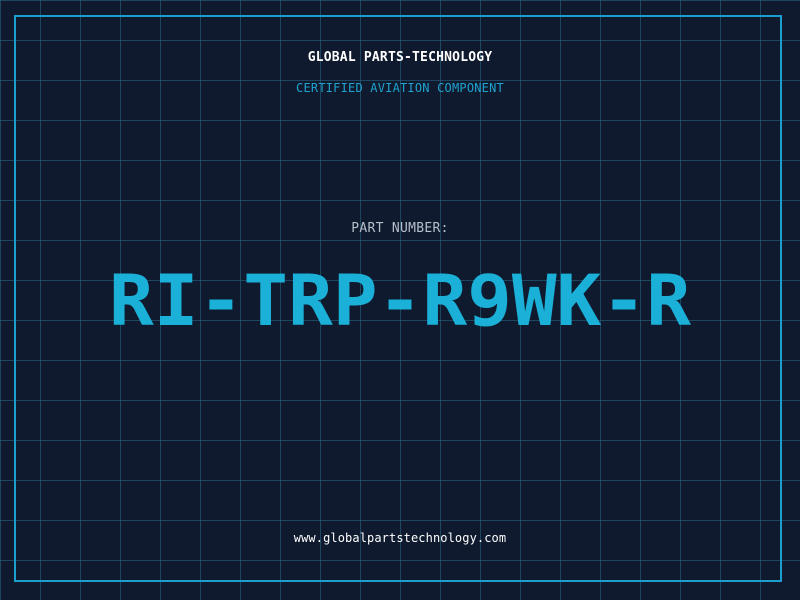 The image size is (800, 600). What do you see at coordinates (400, 88) in the screenshot?
I see `certification-subtitle: CERTIFIED AVIATION COMPONENT` at bounding box center [400, 88].